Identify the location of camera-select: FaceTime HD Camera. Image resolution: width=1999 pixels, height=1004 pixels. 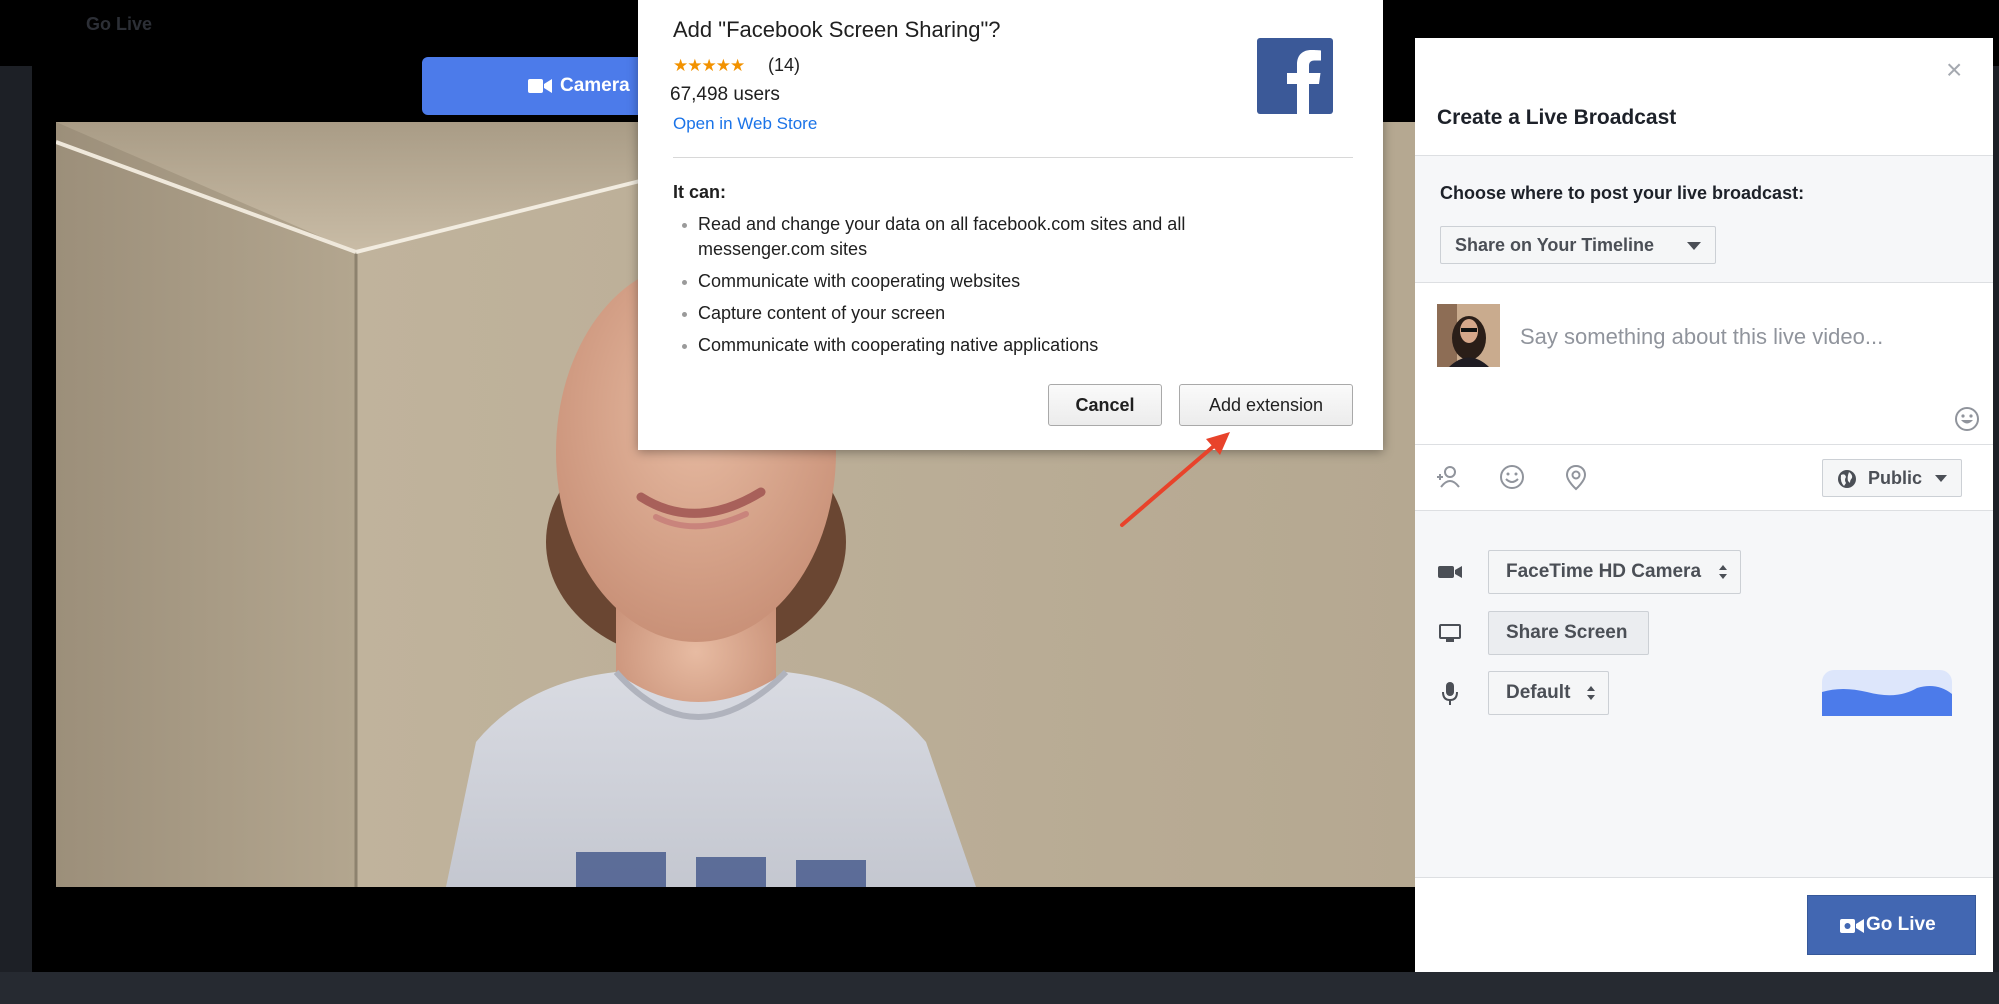
(1614, 572).